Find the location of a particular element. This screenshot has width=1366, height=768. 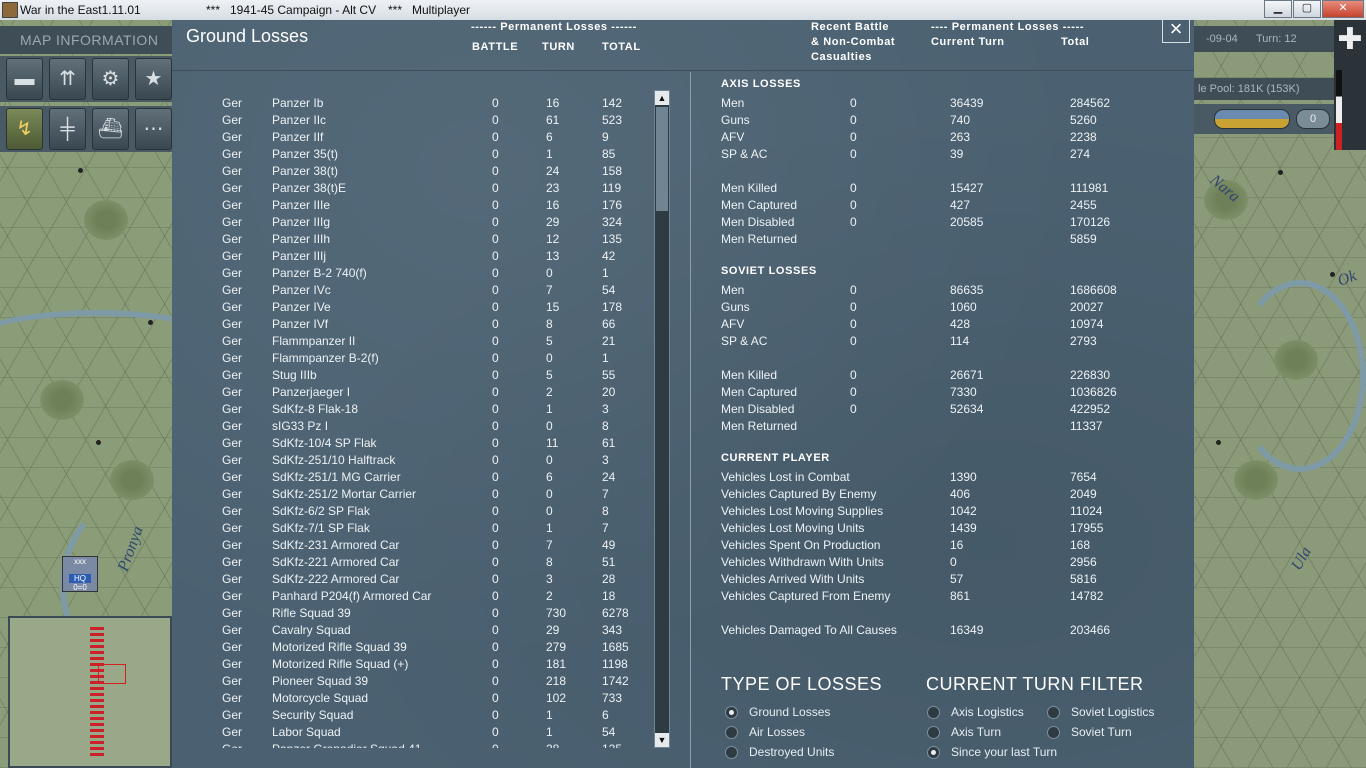

app-title: War in the East1.11.01 is located at coordinates (80, 10).